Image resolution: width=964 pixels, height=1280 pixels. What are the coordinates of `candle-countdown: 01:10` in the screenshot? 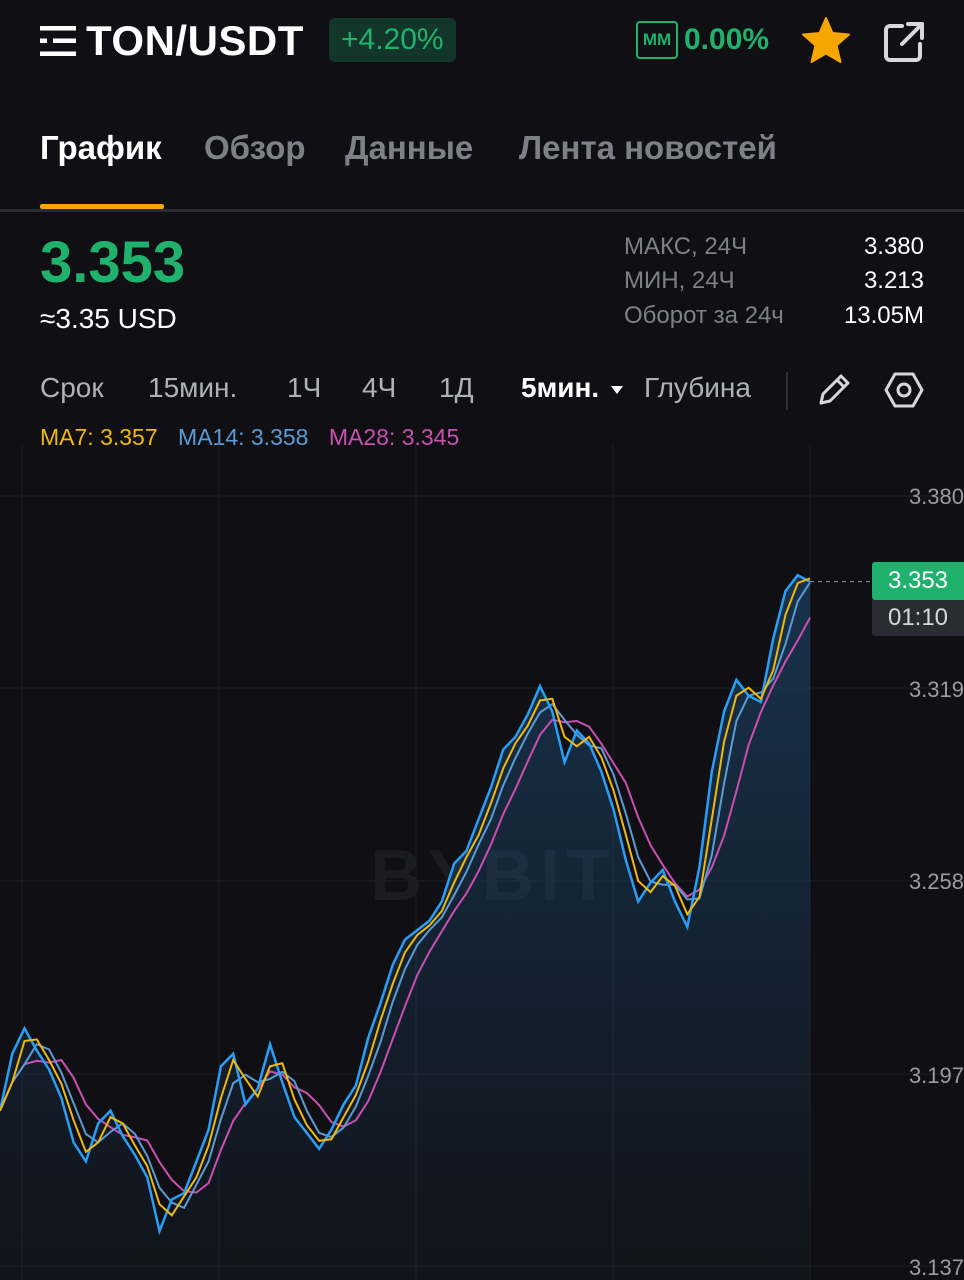 It's located at (918, 618).